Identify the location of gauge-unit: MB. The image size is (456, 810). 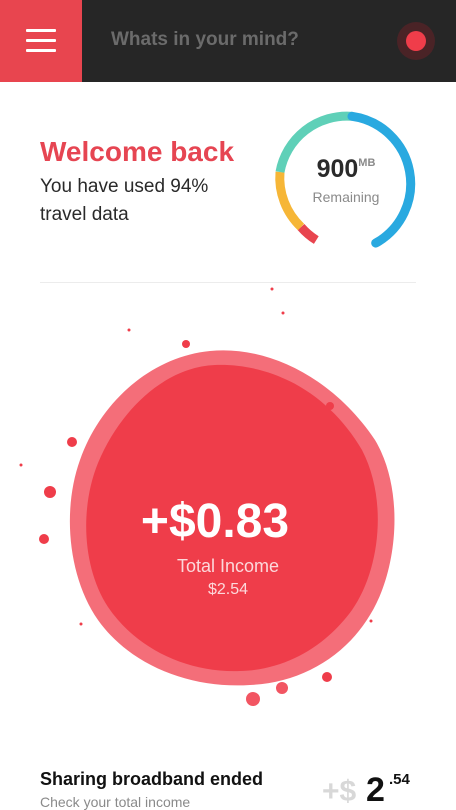
(367, 163).